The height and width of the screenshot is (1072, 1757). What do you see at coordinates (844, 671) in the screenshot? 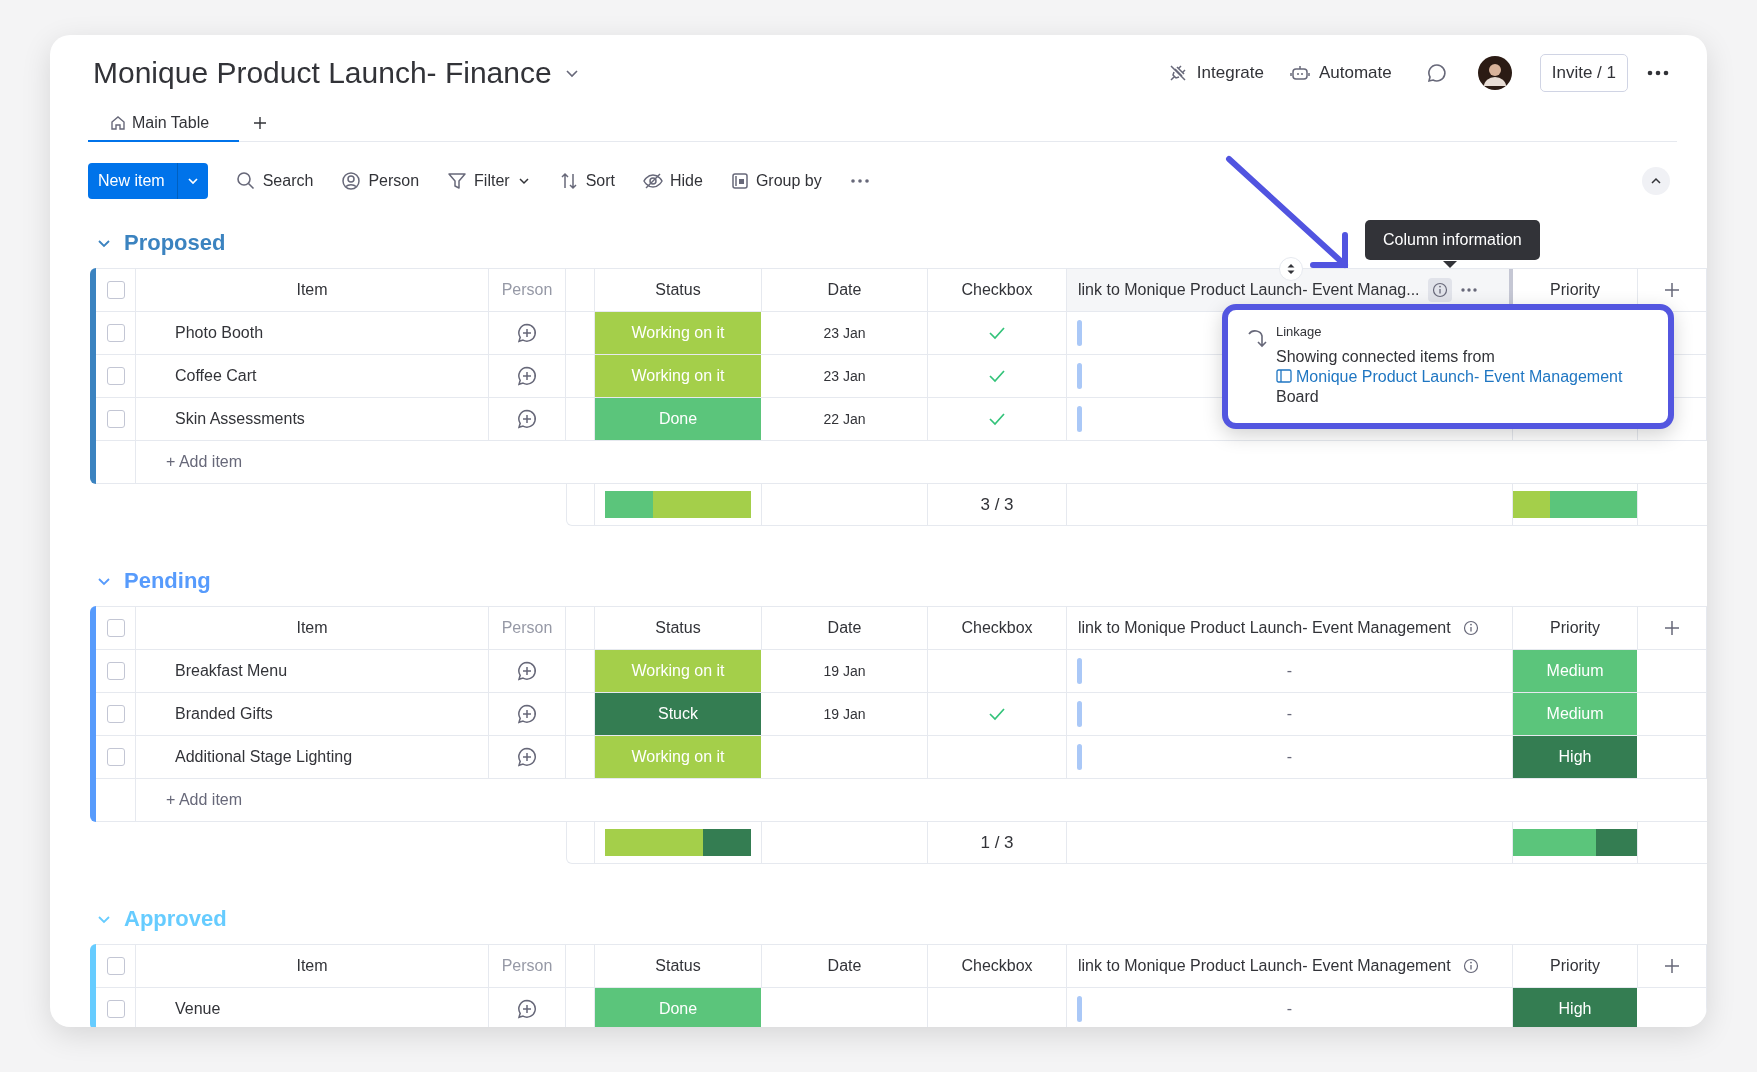
I see `date-cell: 19 Jan` at bounding box center [844, 671].